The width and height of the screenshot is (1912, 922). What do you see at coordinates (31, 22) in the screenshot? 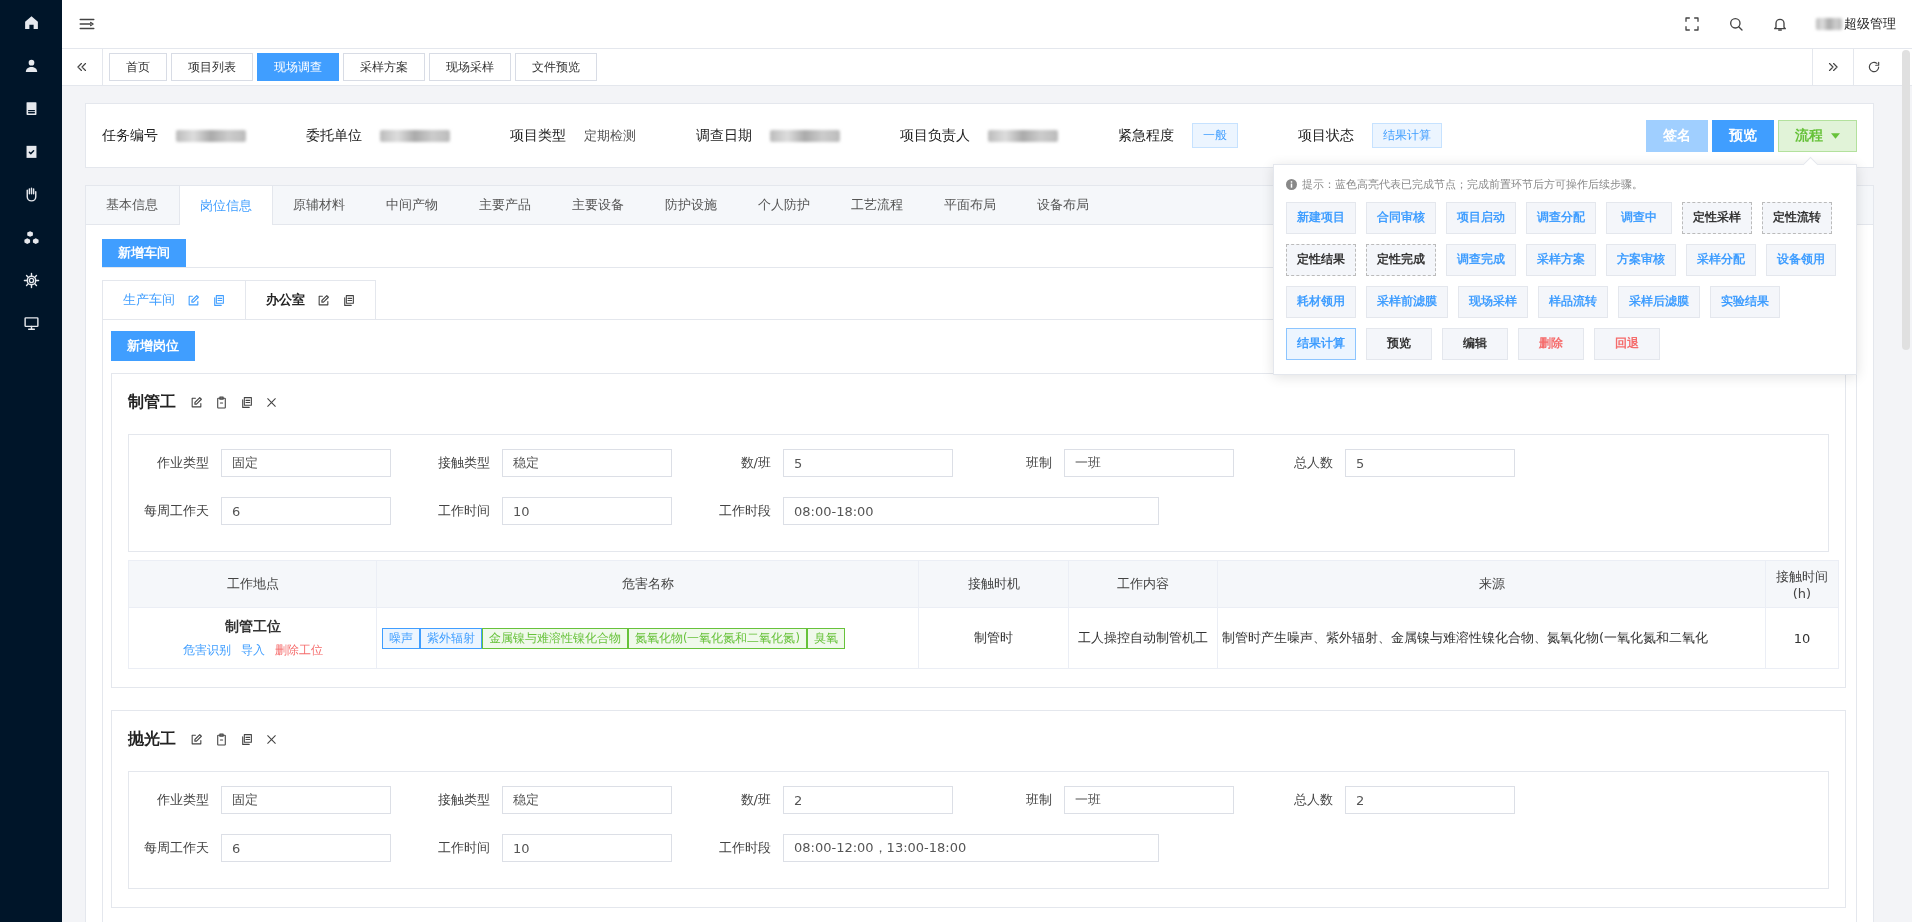
I see `home-icon` at bounding box center [31, 22].